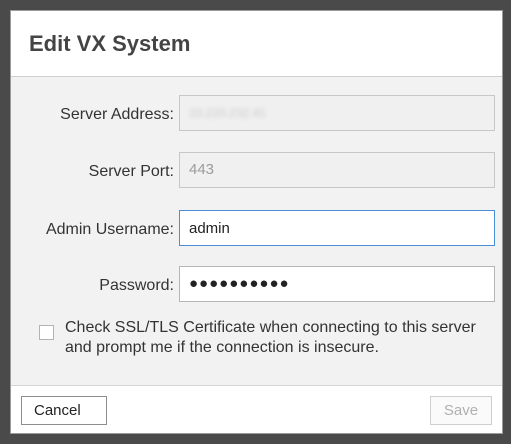 The image size is (511, 444). What do you see at coordinates (110, 43) in the screenshot?
I see `dialog-title: Edit VX System` at bounding box center [110, 43].